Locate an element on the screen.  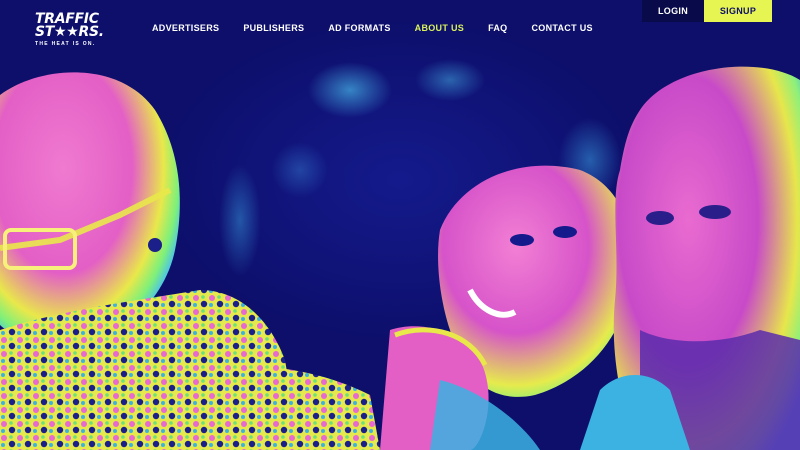
nav-item-about-us: ABOUT US is located at coordinates (439, 30).